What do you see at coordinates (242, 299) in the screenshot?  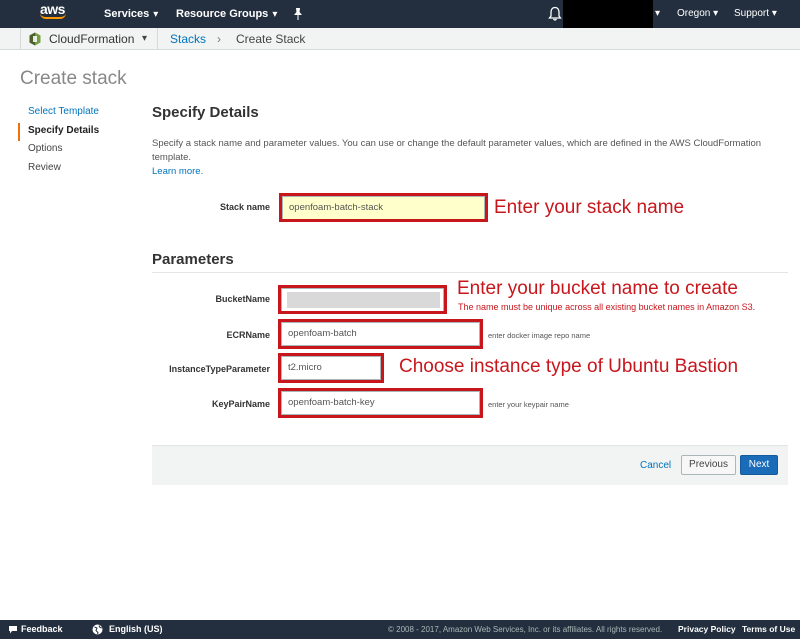 I see `bucket-name-label: BucketName` at bounding box center [242, 299].